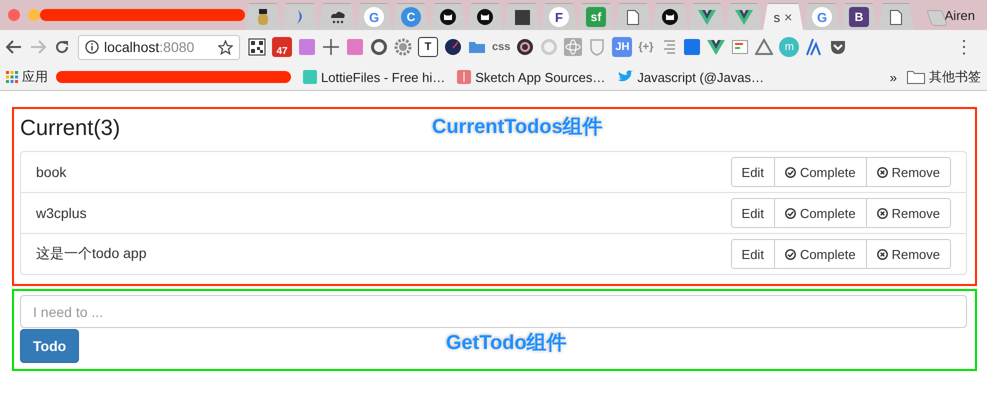 The width and height of the screenshot is (987, 420). Describe the element at coordinates (310, 77) in the screenshot. I see `lottie-icon` at that location.